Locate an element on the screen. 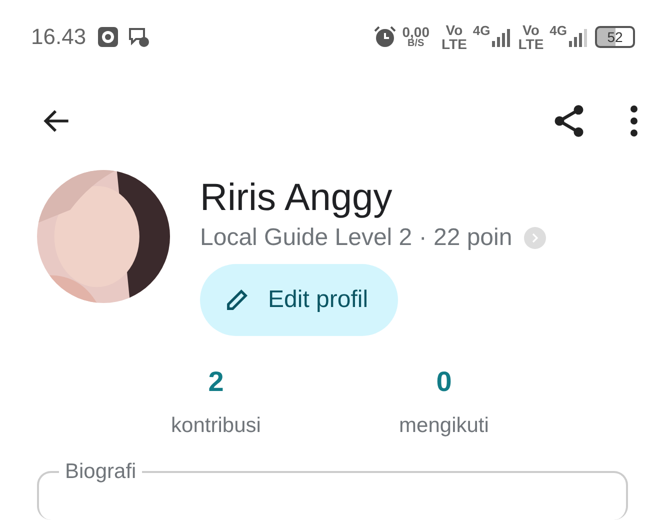 The width and height of the screenshot is (665, 520). speed-value: 0,00 is located at coordinates (416, 31).